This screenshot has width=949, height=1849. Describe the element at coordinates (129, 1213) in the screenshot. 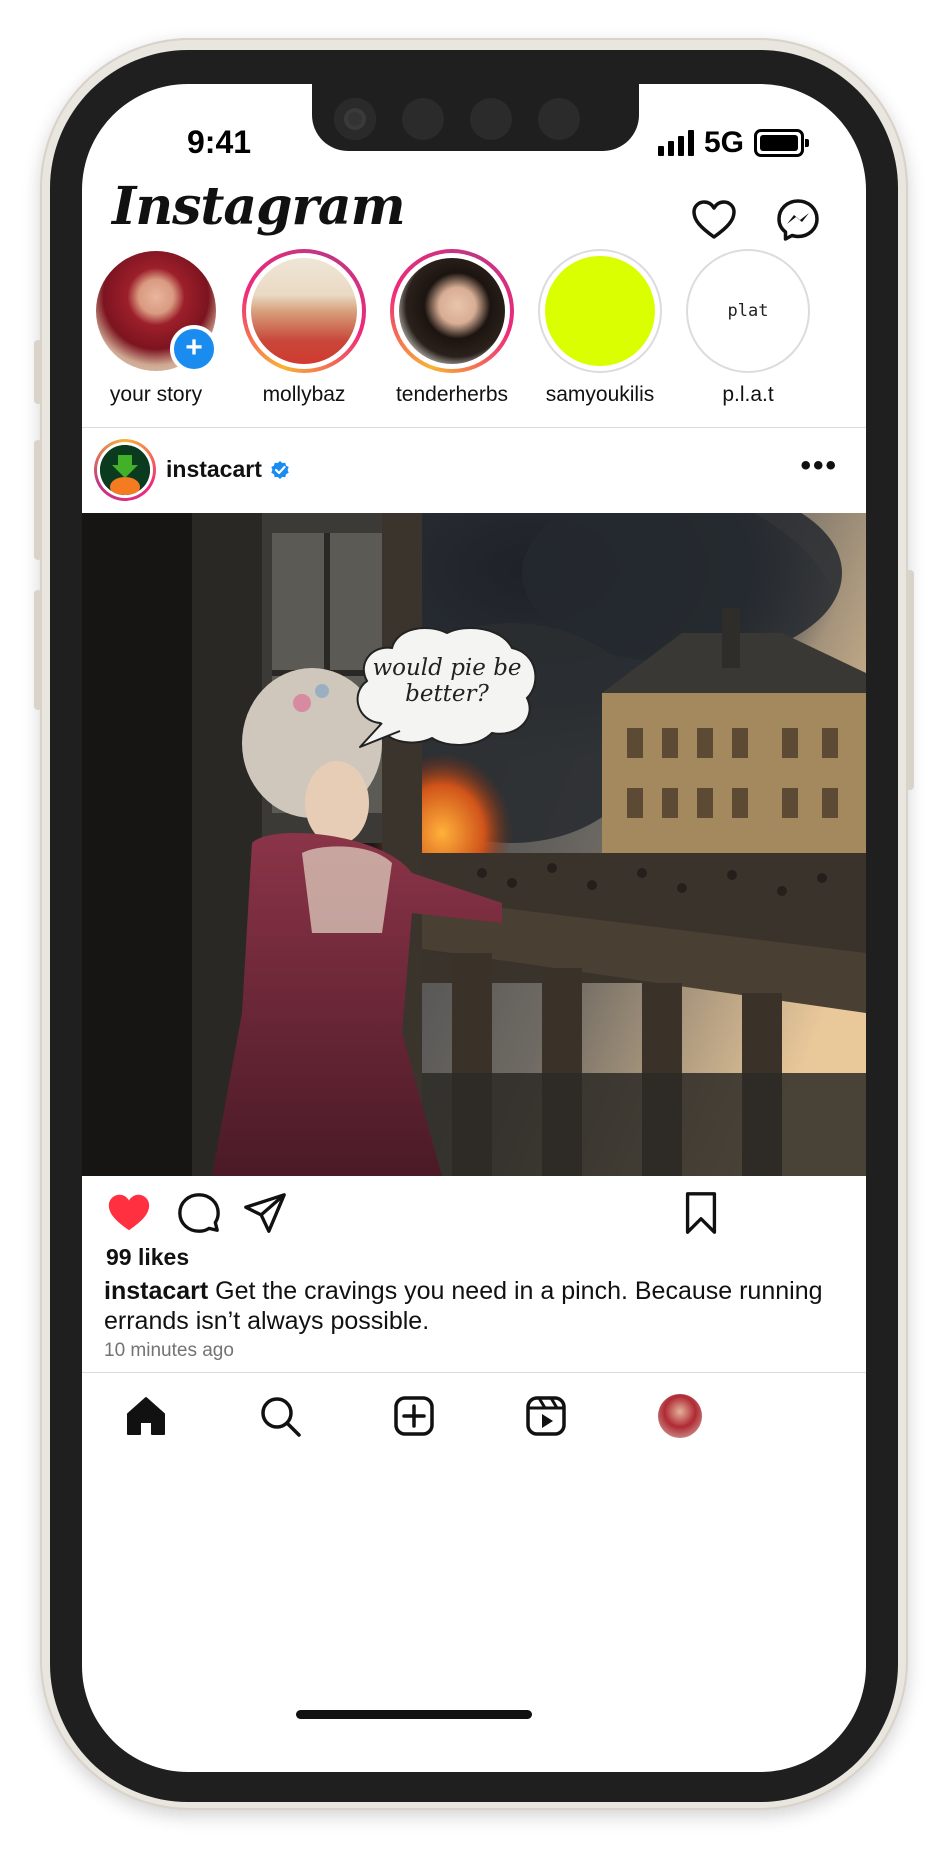

I see `like-icon` at that location.